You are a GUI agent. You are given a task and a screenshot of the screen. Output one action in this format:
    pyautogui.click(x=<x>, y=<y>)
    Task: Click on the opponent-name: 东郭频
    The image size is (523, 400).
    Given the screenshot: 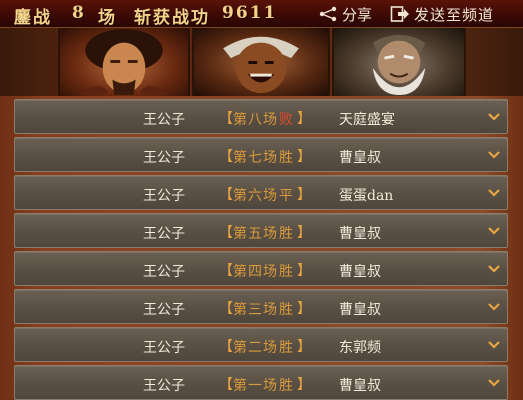 What is the action you would take?
    pyautogui.click(x=360, y=348)
    